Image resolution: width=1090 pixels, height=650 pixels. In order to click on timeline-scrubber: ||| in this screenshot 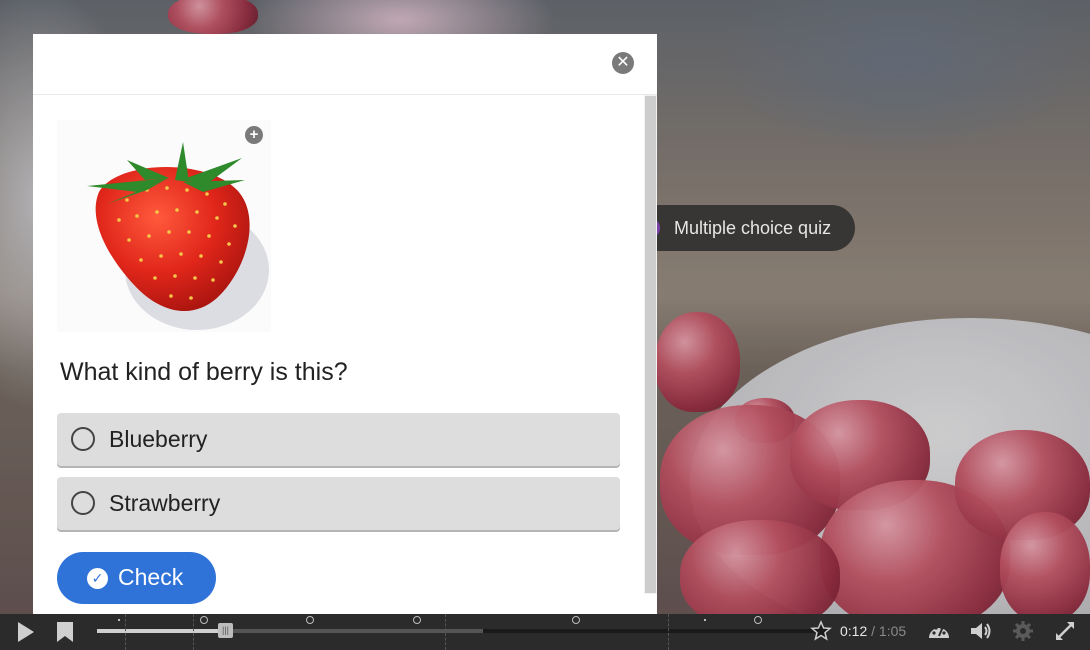, I will do `click(225, 630)`.